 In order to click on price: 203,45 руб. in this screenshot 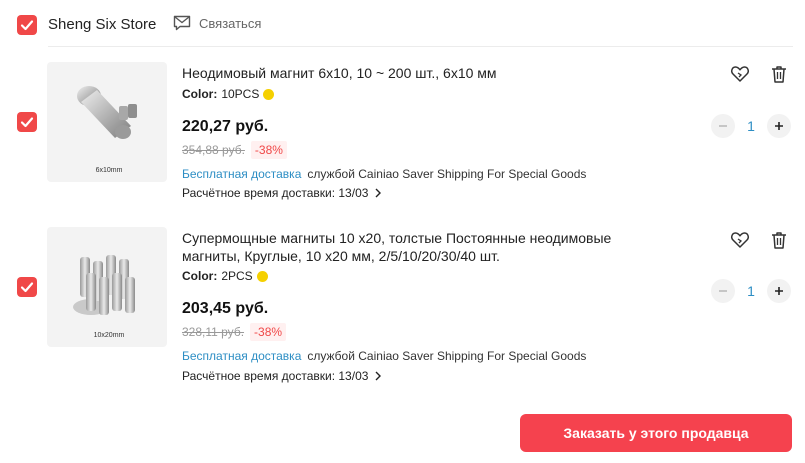, I will do `click(225, 308)`.